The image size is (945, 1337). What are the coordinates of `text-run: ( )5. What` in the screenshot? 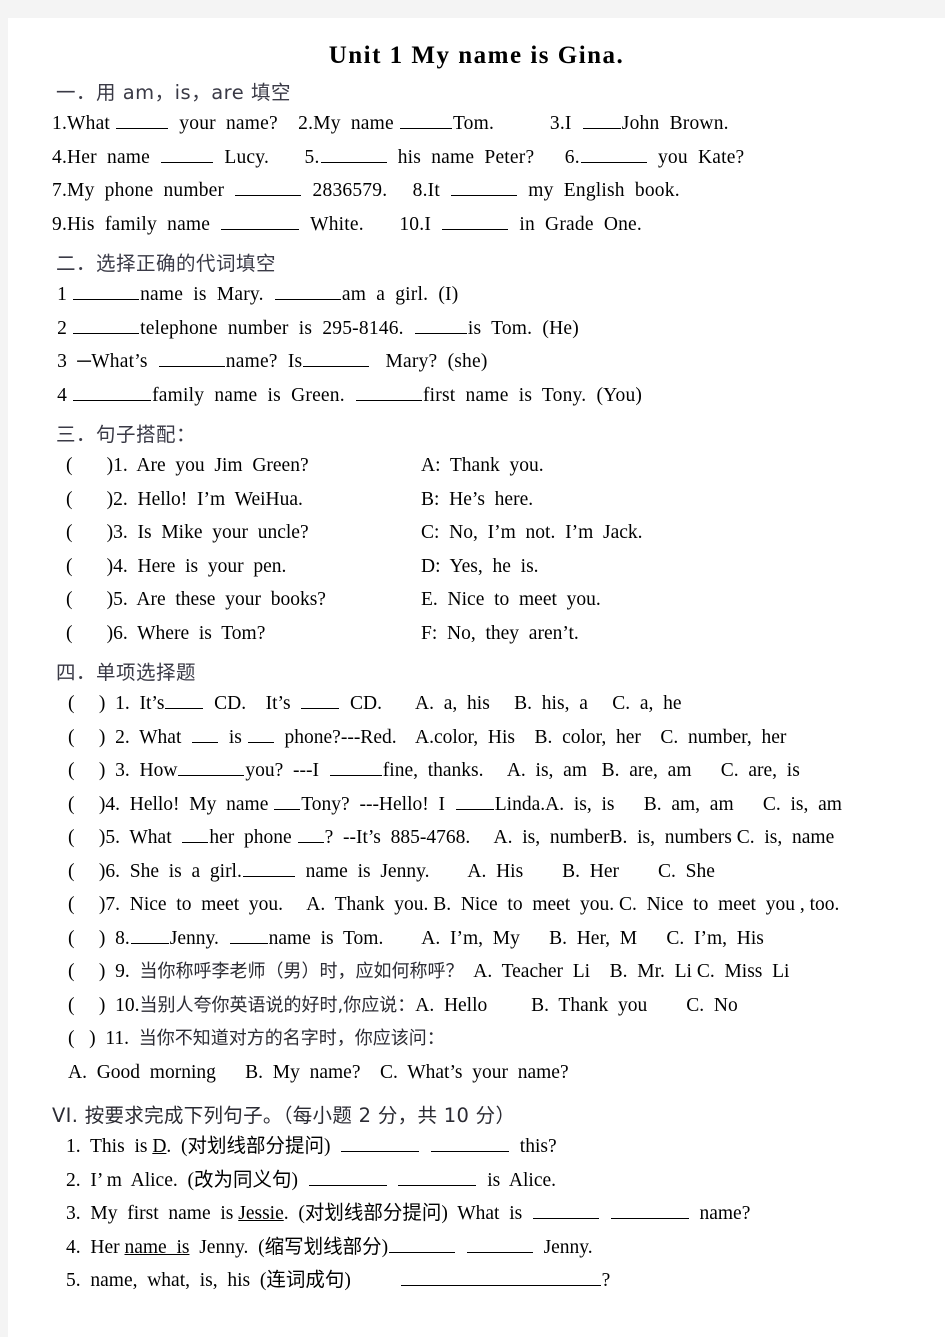 It's located at (125, 837).